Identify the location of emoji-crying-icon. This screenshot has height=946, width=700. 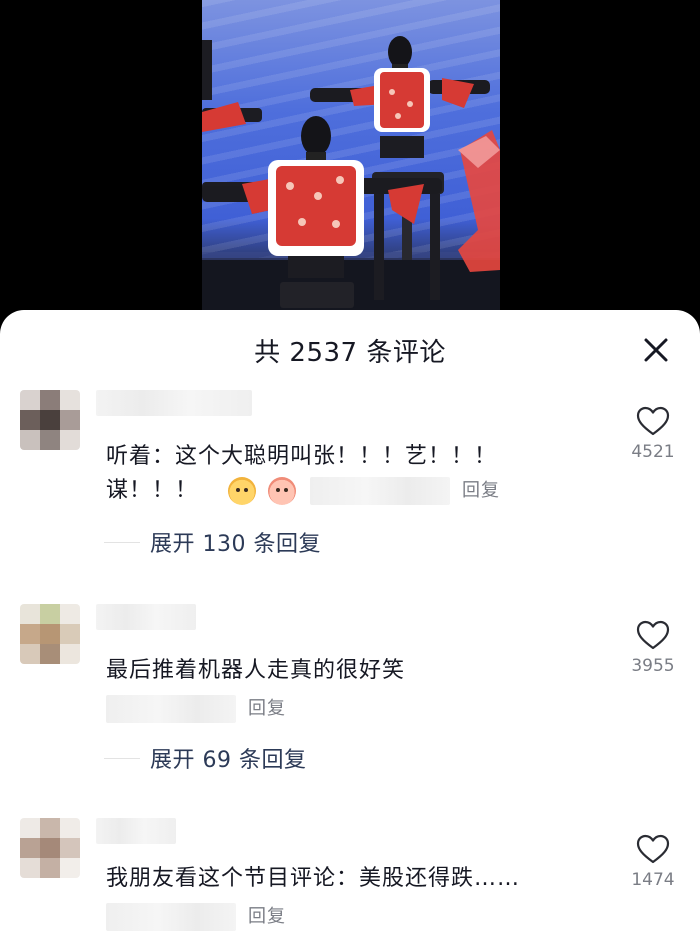
(282, 491).